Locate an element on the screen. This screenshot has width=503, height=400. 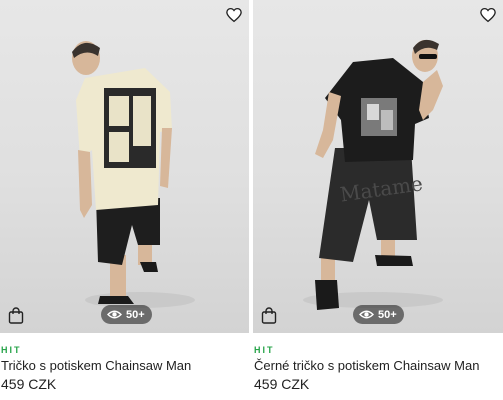
product-title-link: Černé tričko s potiskem Chainsaw Man is located at coordinates (366, 365).